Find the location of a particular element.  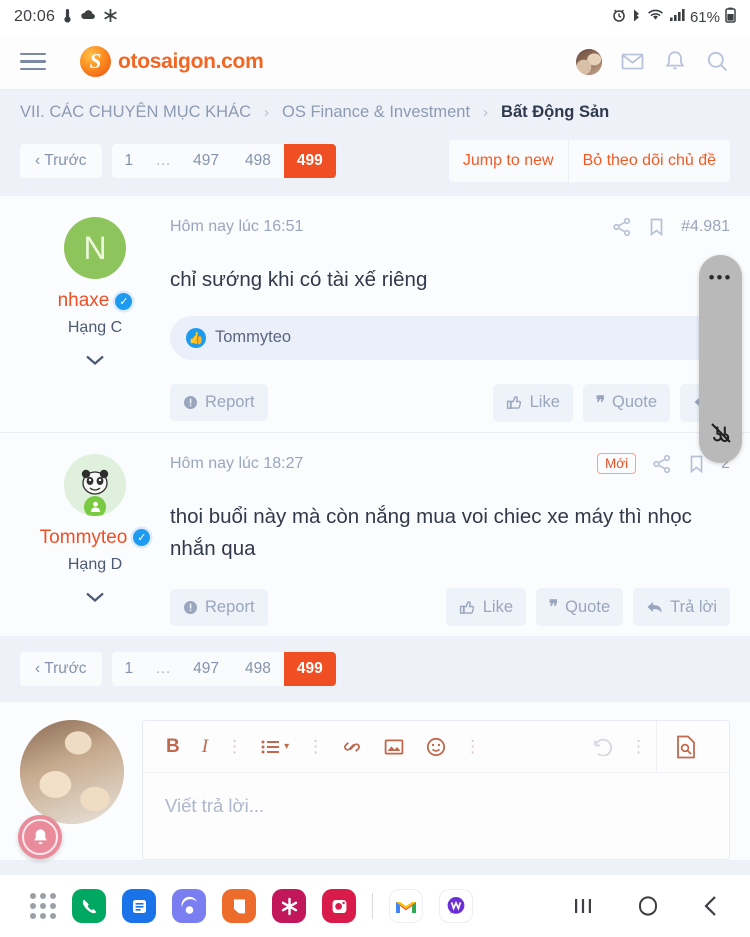

post-number: #4.981 is located at coordinates (705, 227).